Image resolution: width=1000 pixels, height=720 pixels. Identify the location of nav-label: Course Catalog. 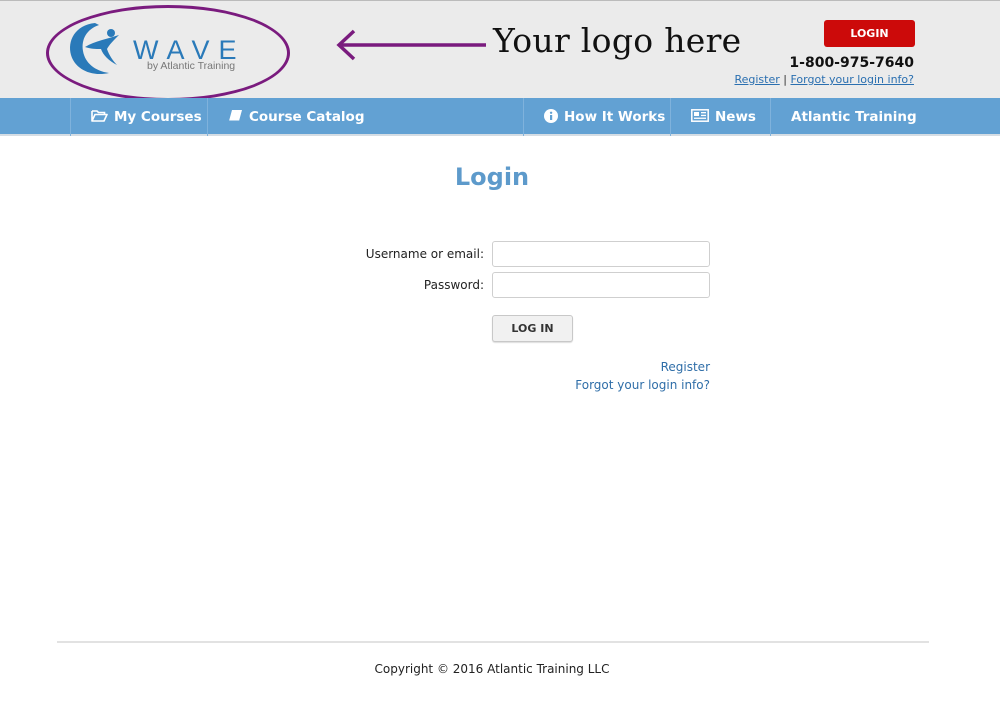
(307, 117).